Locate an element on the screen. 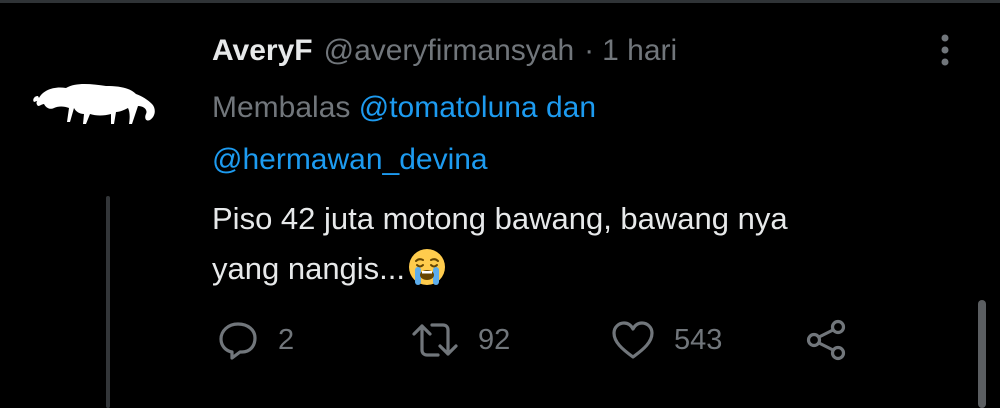 This screenshot has width=1000, height=408. retweet-count: 92 is located at coordinates (494, 339).